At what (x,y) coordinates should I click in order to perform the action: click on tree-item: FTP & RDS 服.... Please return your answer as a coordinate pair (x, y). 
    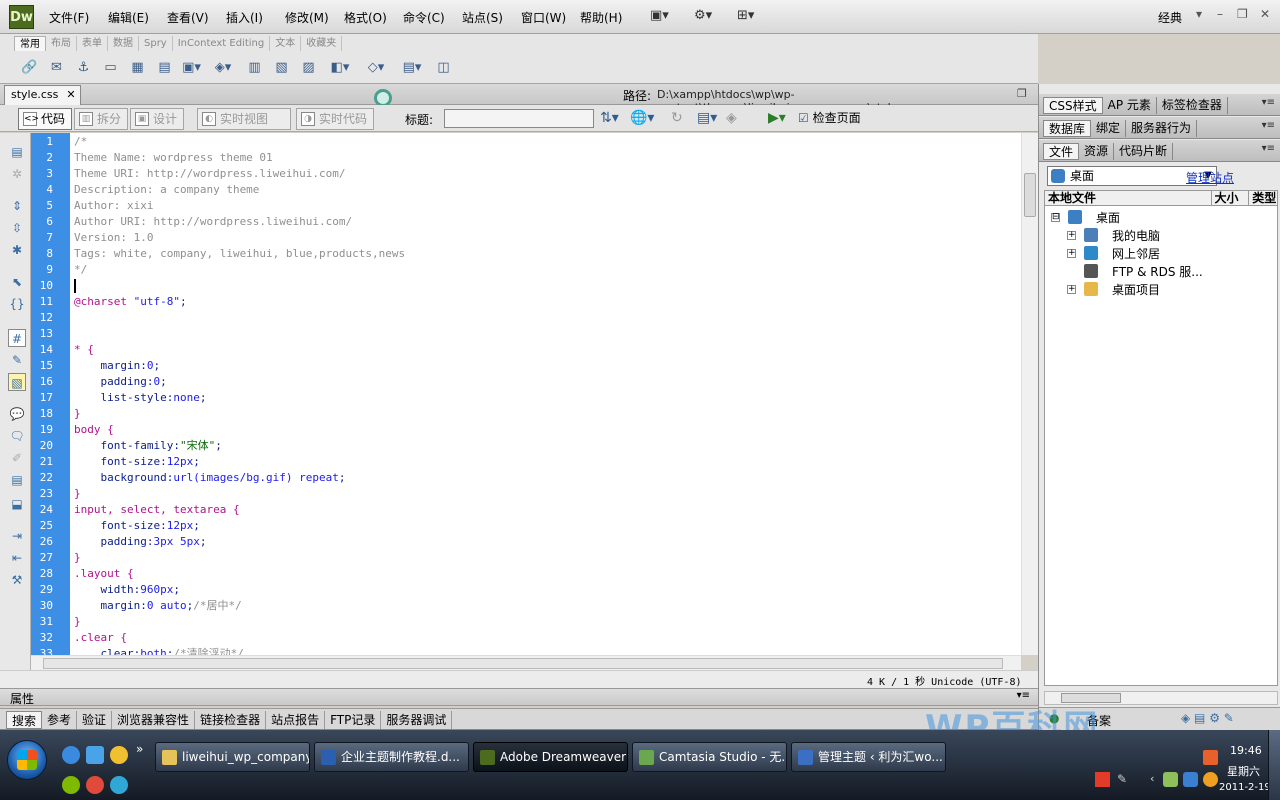
    Looking at the image, I should click on (1135, 271).